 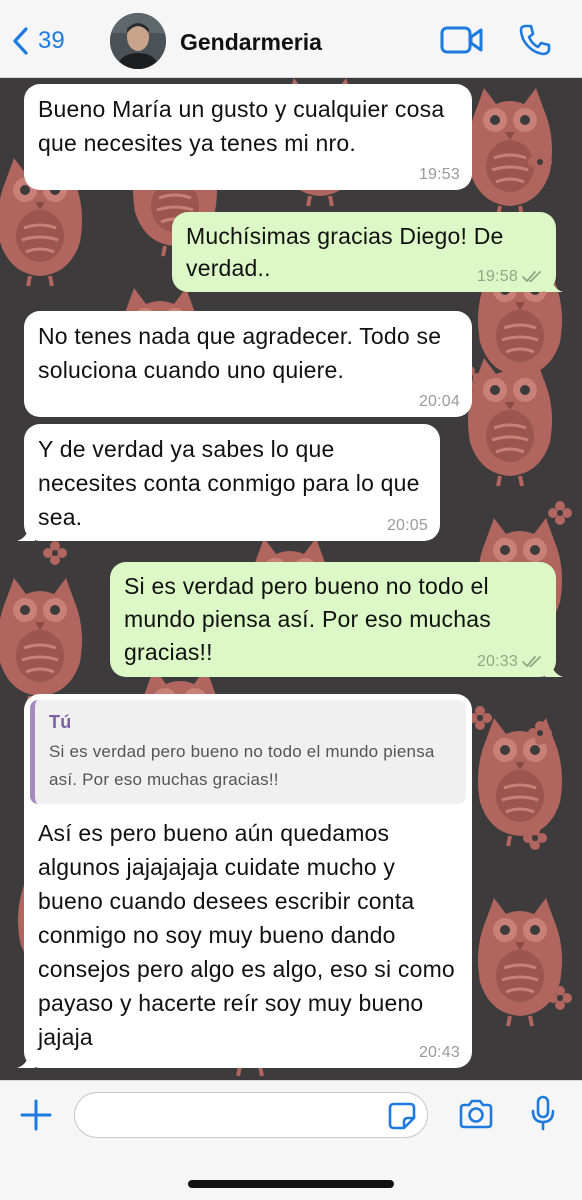 I want to click on unread-count: 39, so click(x=51, y=40).